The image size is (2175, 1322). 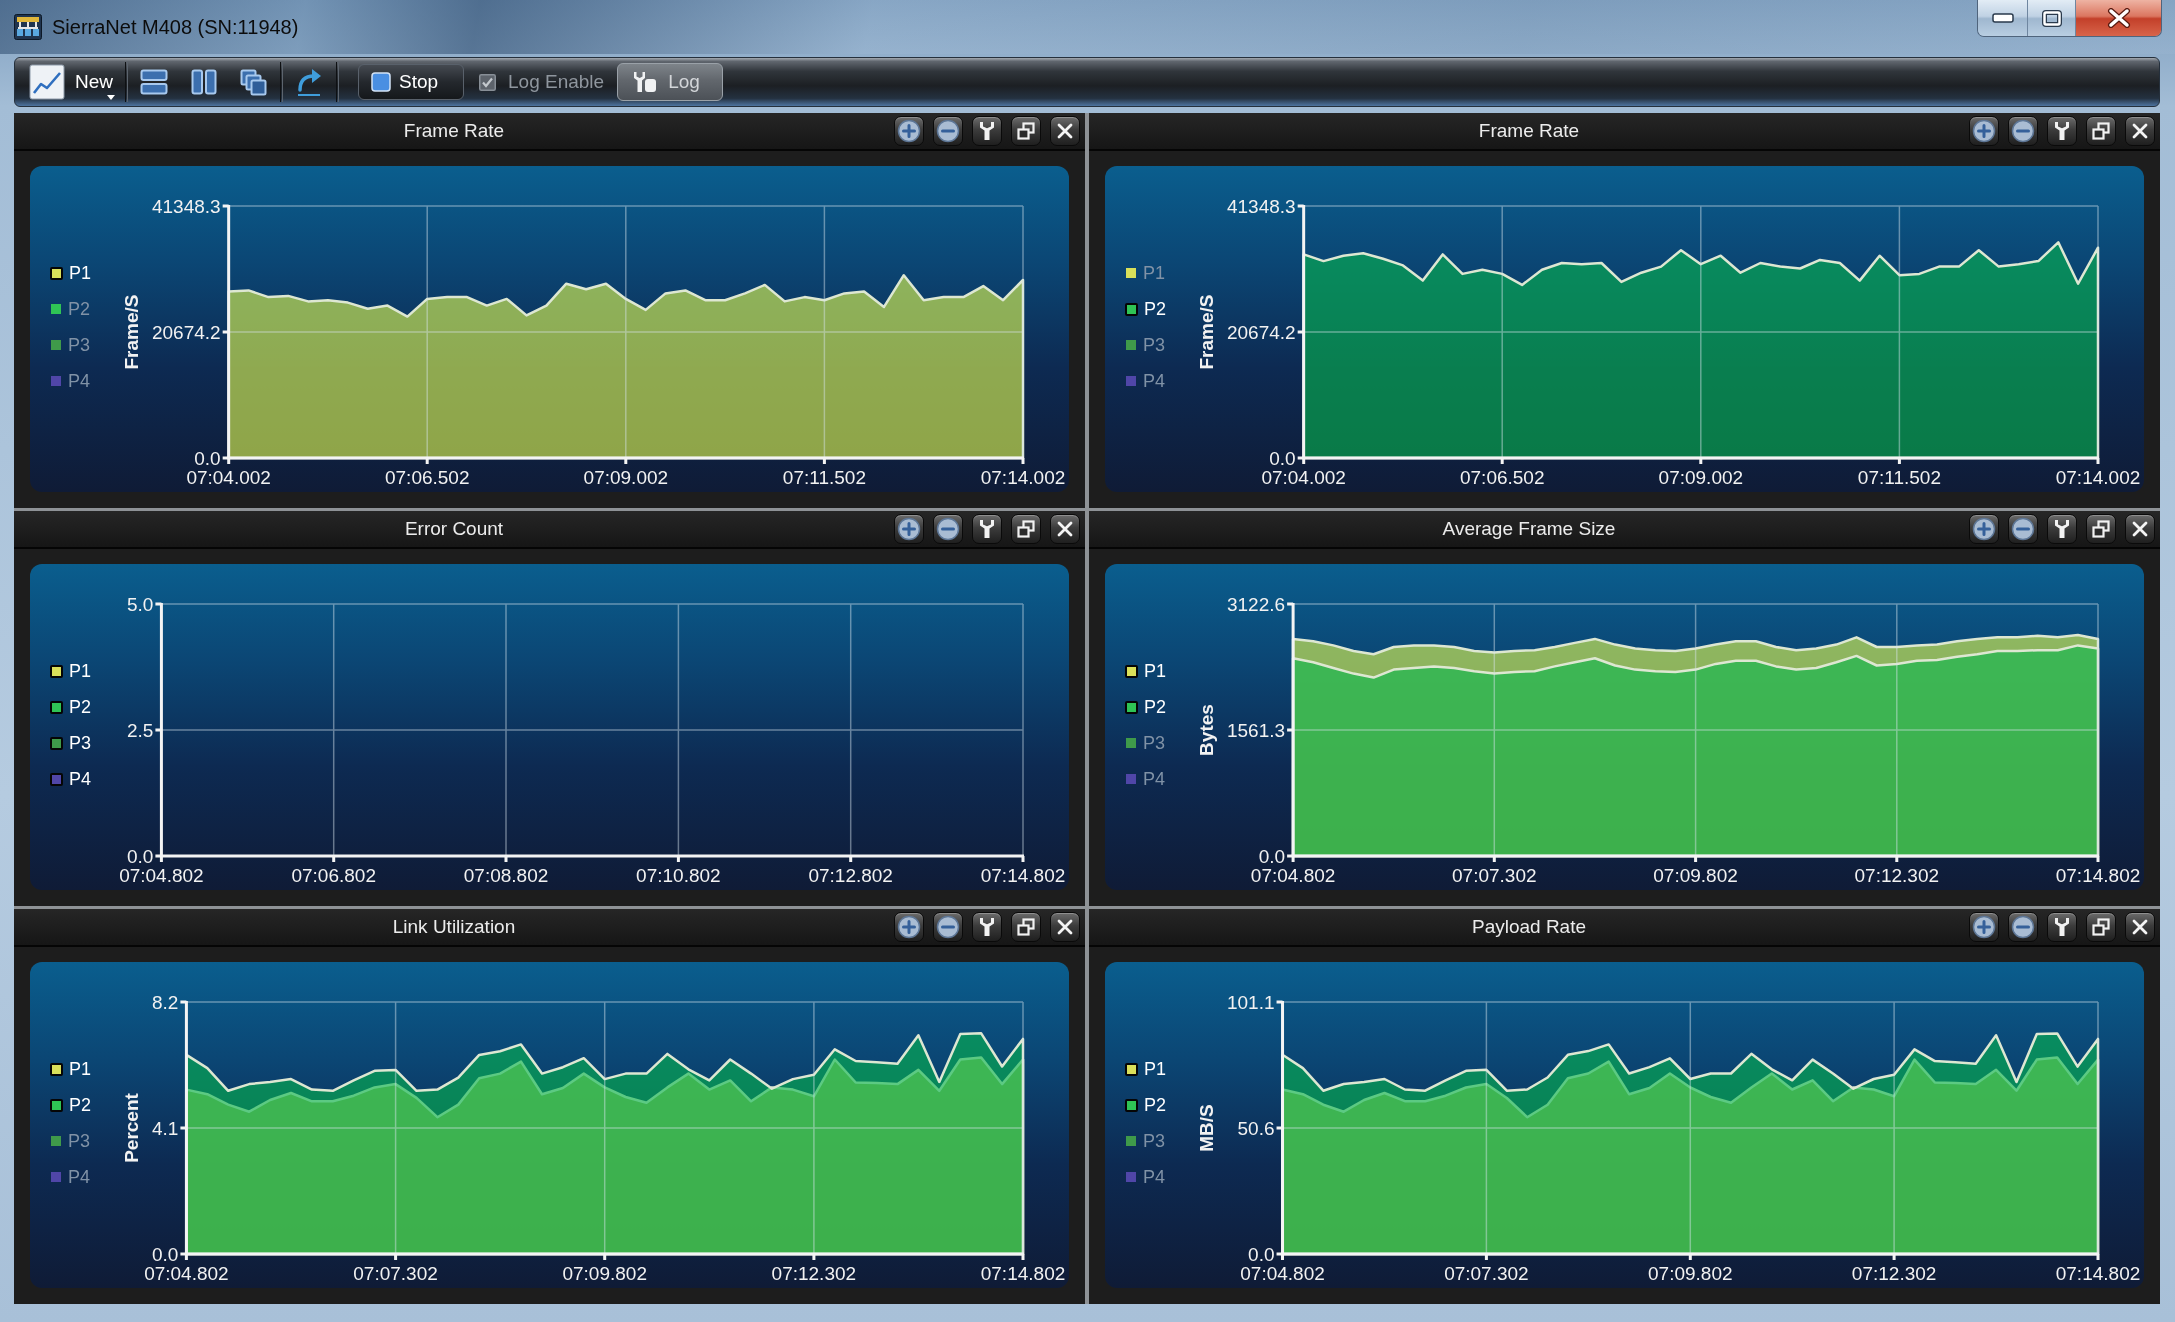 I want to click on stacked-rows-icon, so click(x=154, y=82).